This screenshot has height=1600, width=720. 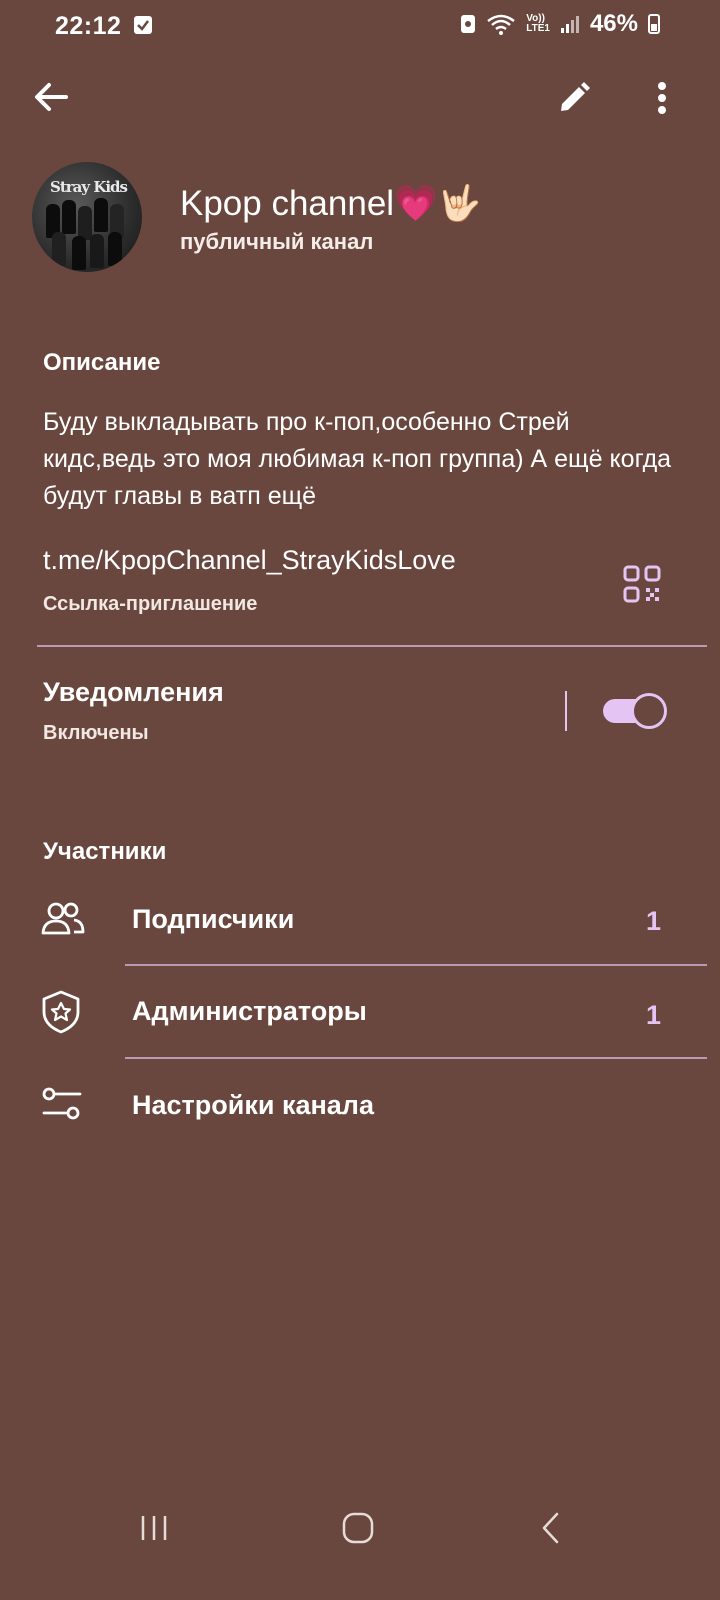 What do you see at coordinates (88, 26) in the screenshot?
I see `status-time: 22:12` at bounding box center [88, 26].